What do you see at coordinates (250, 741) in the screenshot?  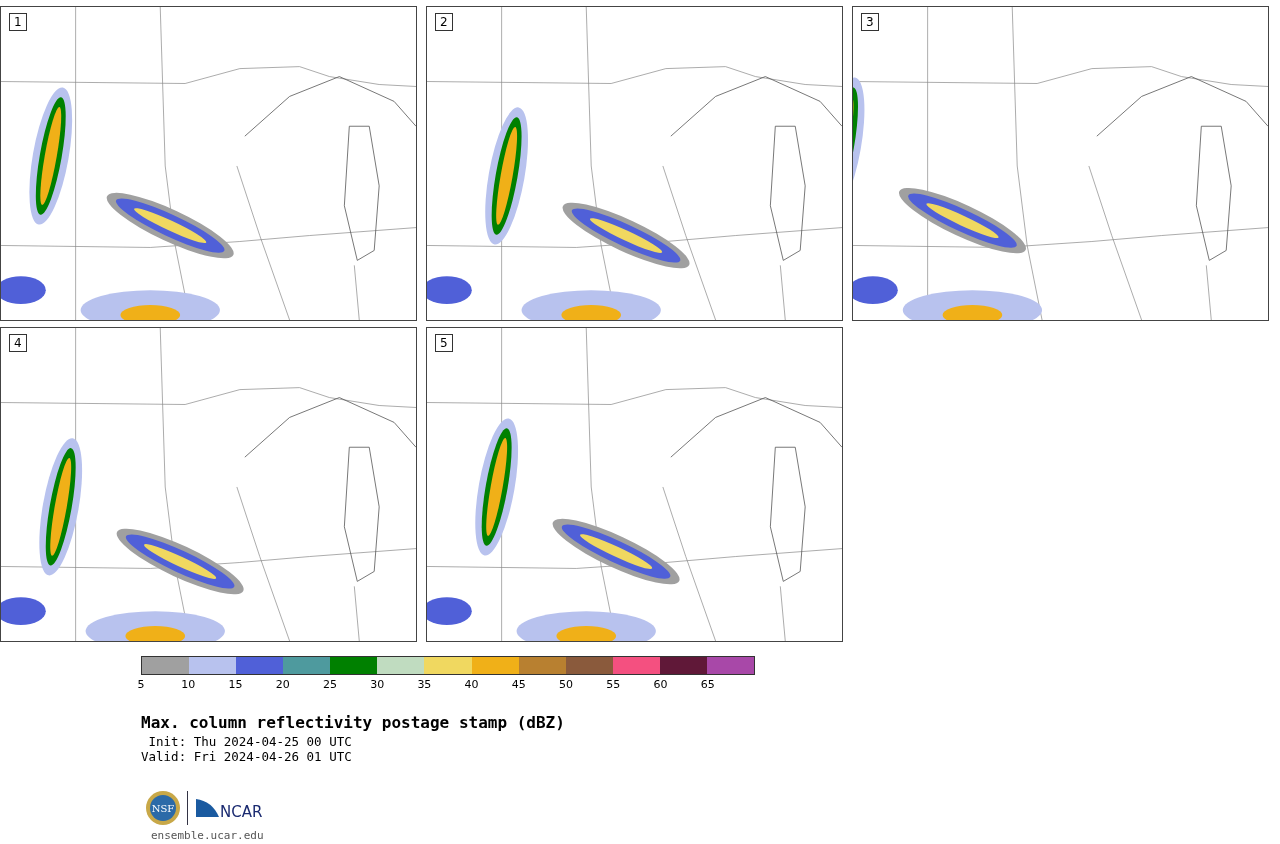 I see `init-time: Init: Thu 2024-04-25 00 UTC` at bounding box center [250, 741].